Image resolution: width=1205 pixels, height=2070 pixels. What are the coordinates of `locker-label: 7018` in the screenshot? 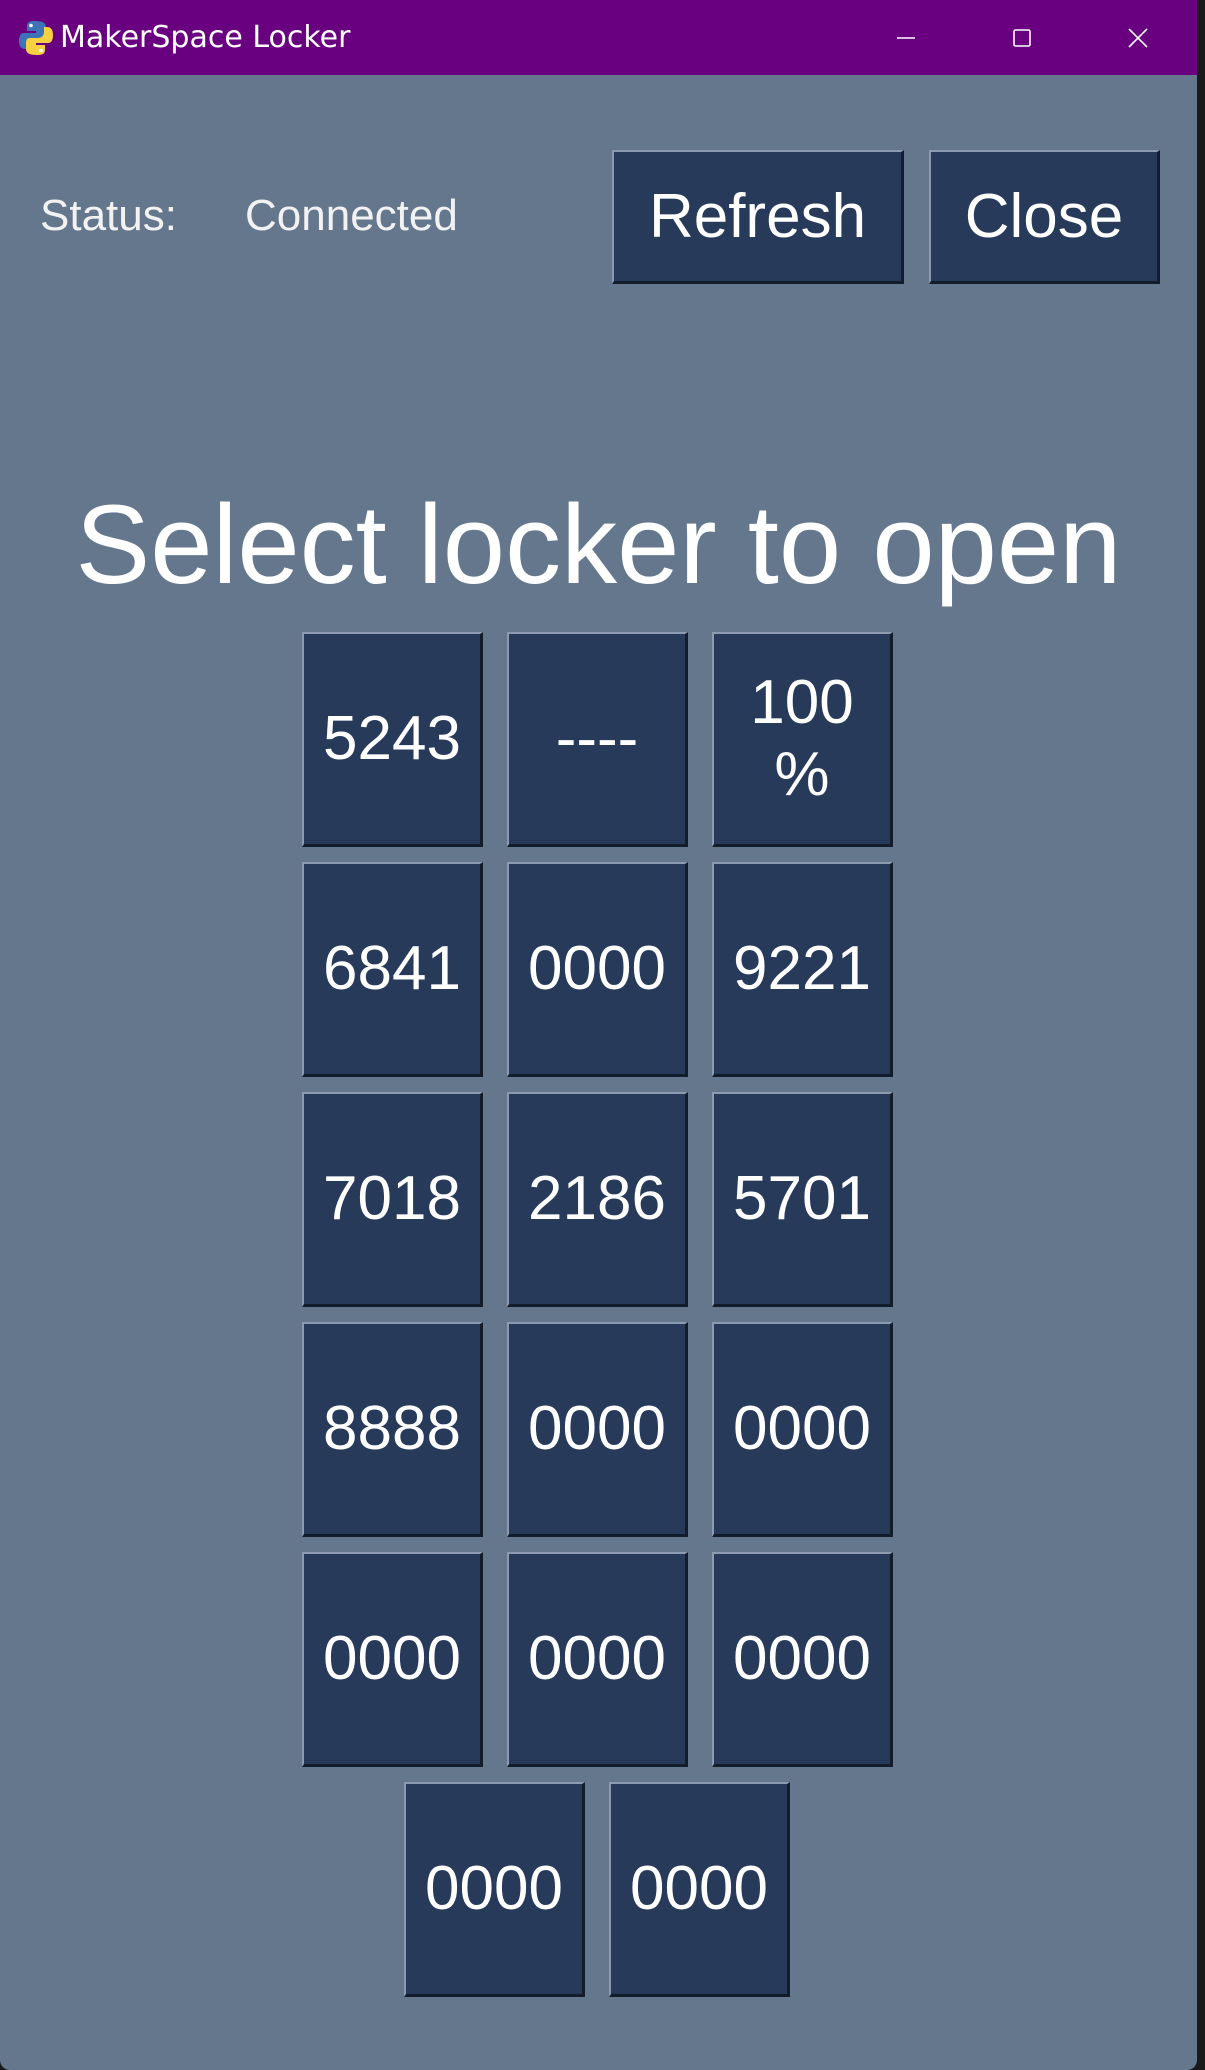 It's located at (392, 1198).